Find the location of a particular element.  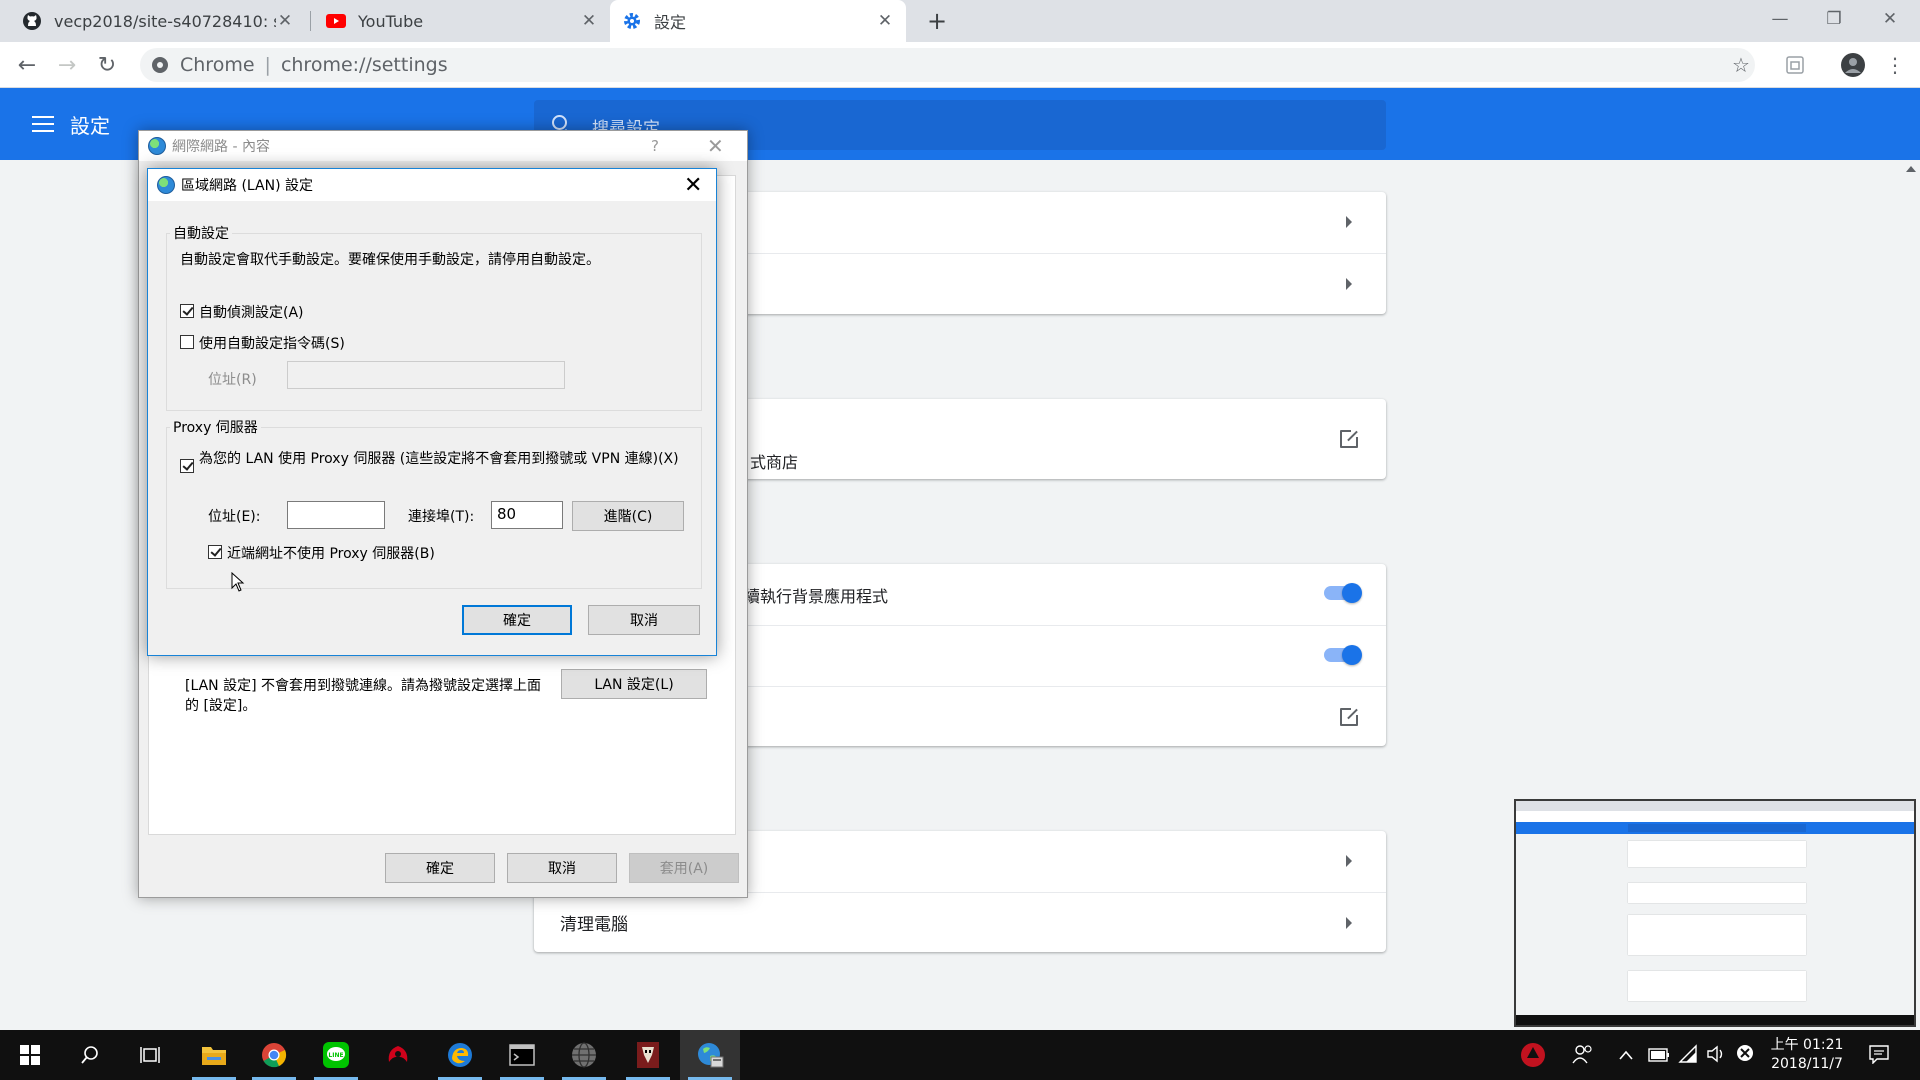

help-button: ? is located at coordinates (655, 146).